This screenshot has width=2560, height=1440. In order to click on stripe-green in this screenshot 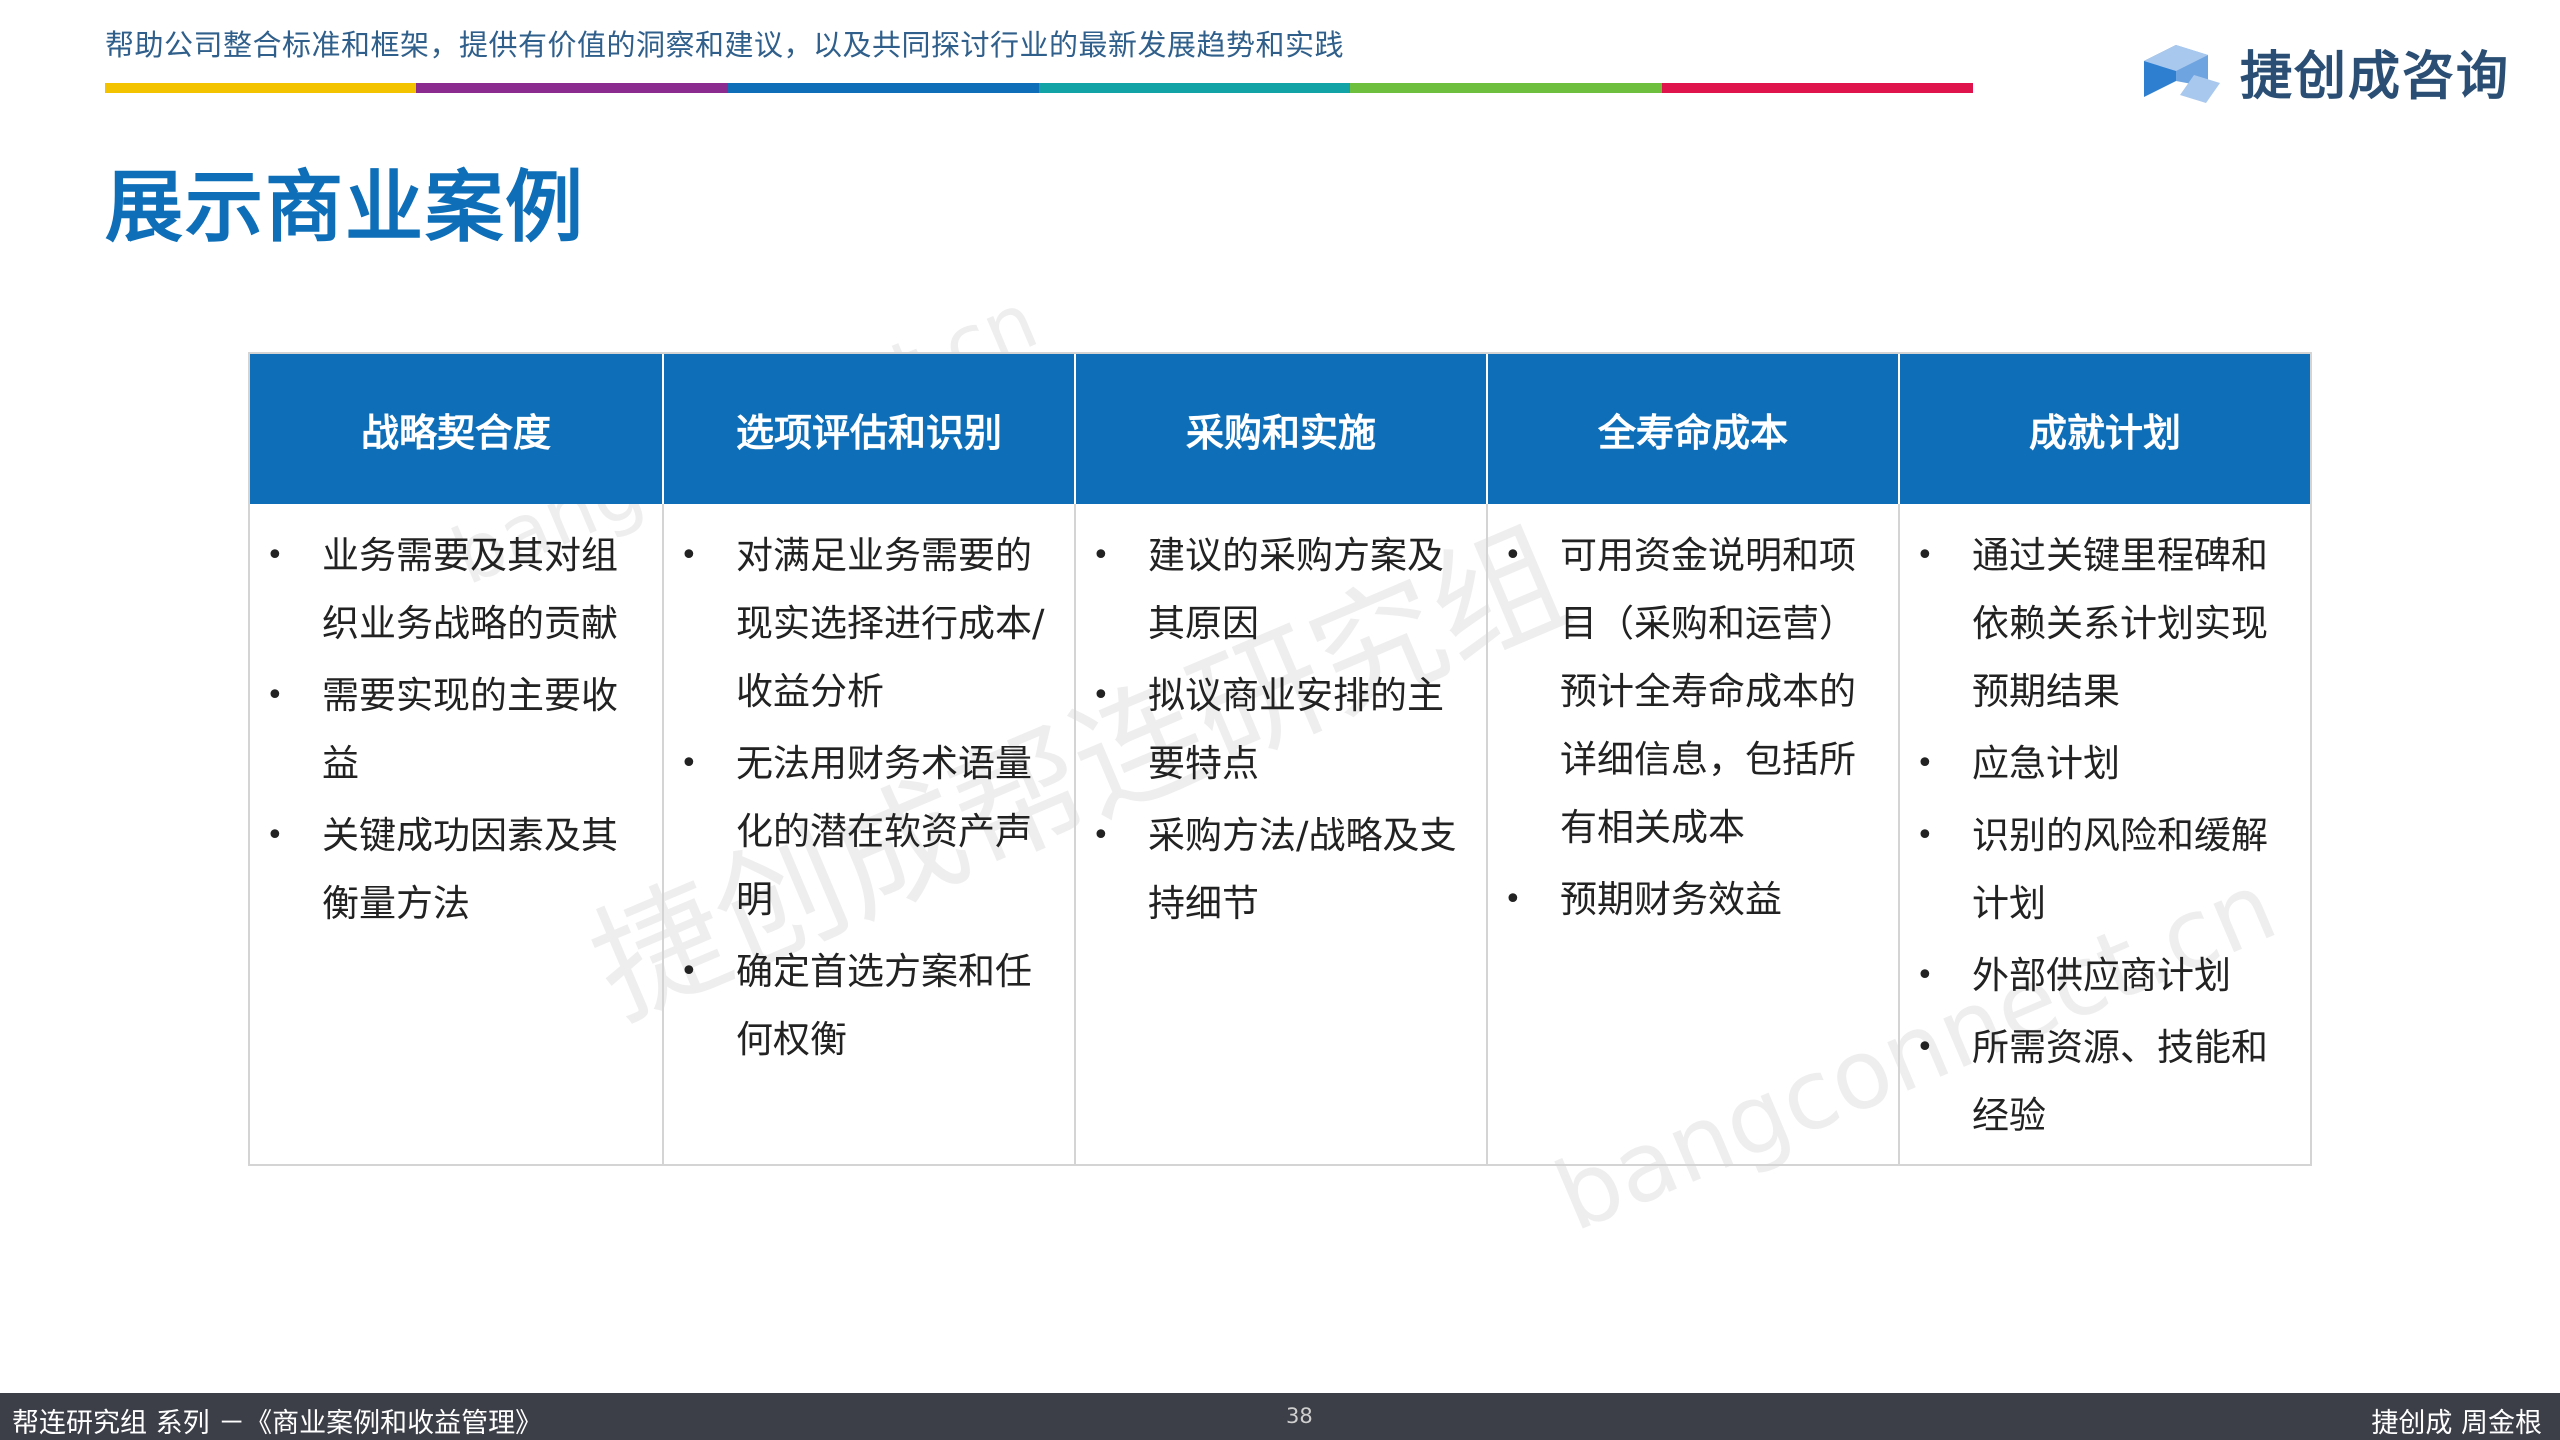, I will do `click(1506, 88)`.